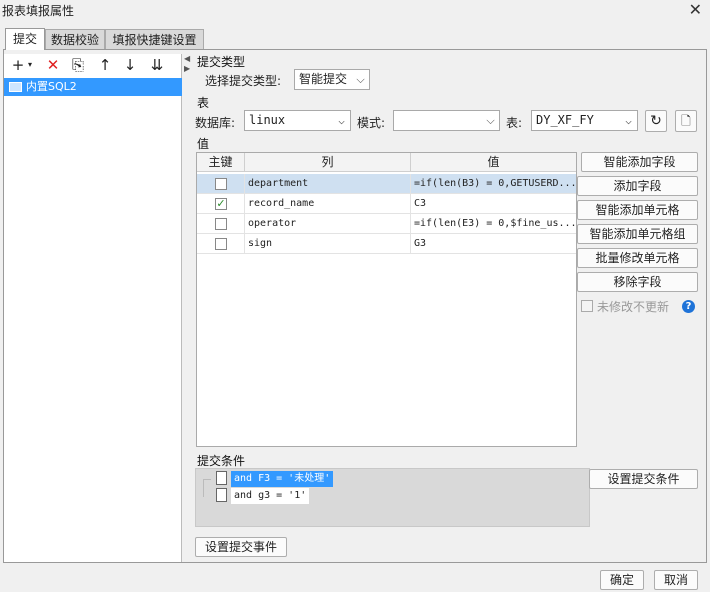 This screenshot has width=710, height=592. Describe the element at coordinates (587, 306) in the screenshot. I see `no-update-checkbox` at that location.